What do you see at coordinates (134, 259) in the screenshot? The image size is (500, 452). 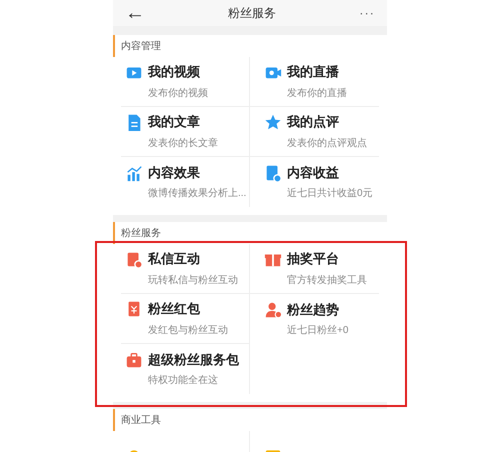 I see `message-icon` at bounding box center [134, 259].